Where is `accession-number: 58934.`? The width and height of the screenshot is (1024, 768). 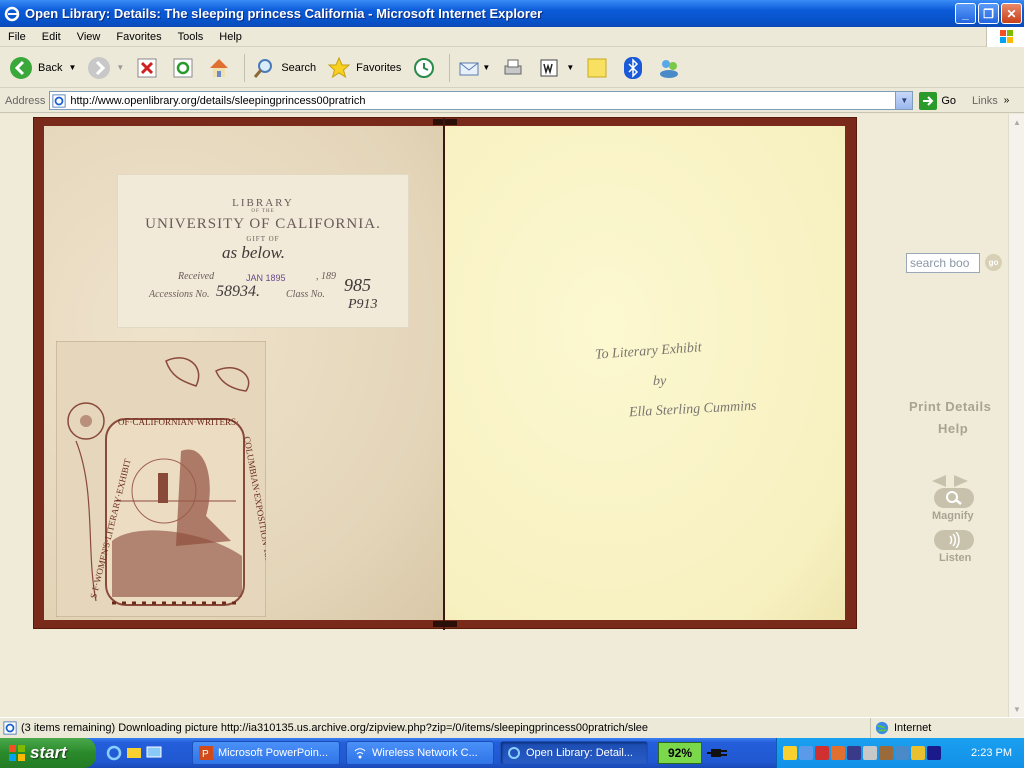 accession-number: 58934. is located at coordinates (238, 291).